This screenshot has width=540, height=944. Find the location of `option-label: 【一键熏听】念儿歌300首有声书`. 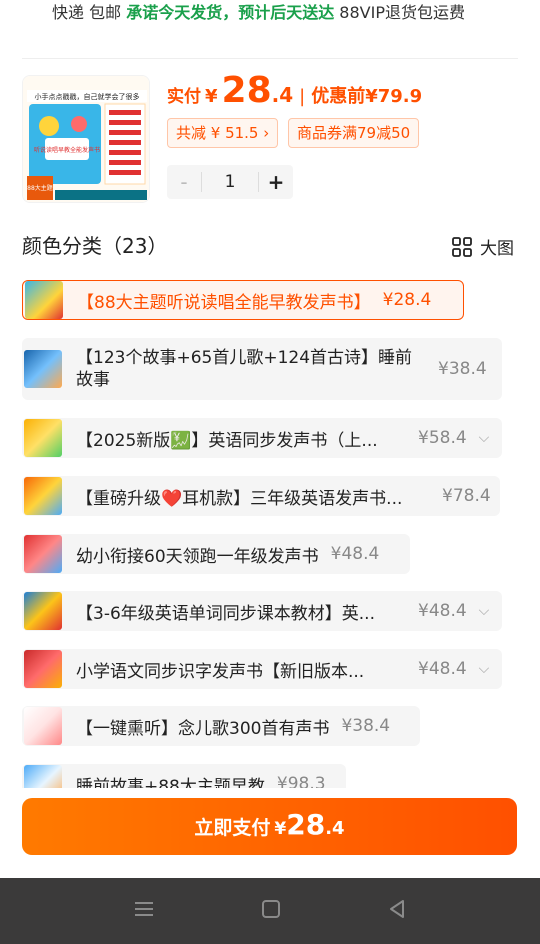

option-label: 【一键熏听】念儿歌300首有声书 is located at coordinates (203, 728).